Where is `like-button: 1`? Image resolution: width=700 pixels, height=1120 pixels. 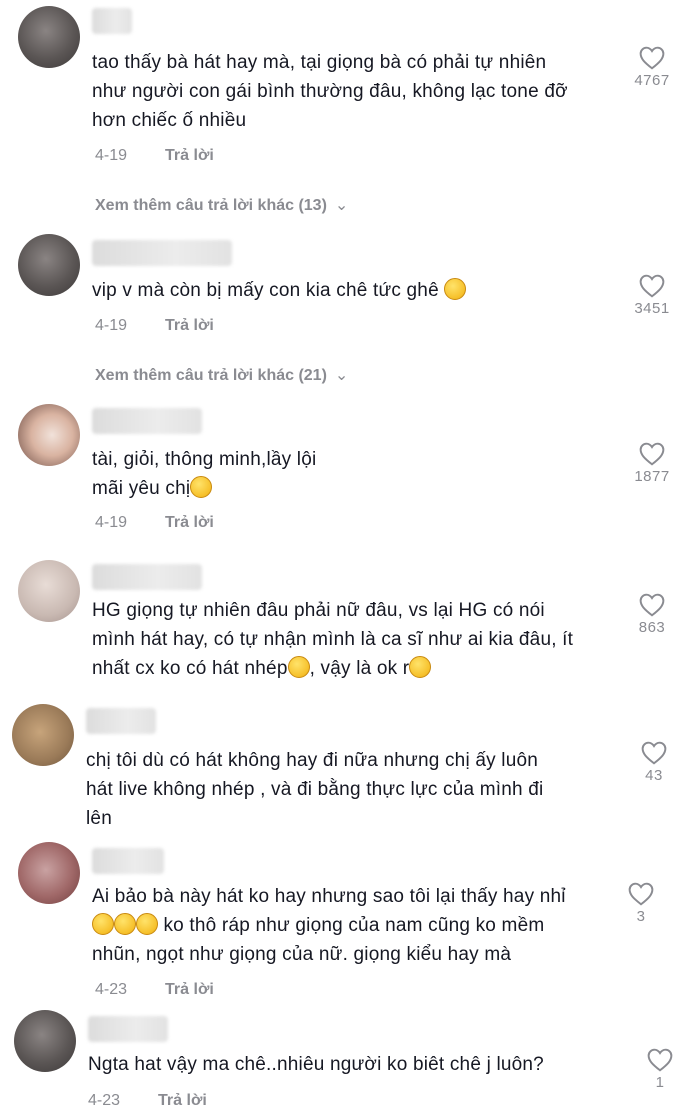 like-button: 1 is located at coordinates (660, 1069).